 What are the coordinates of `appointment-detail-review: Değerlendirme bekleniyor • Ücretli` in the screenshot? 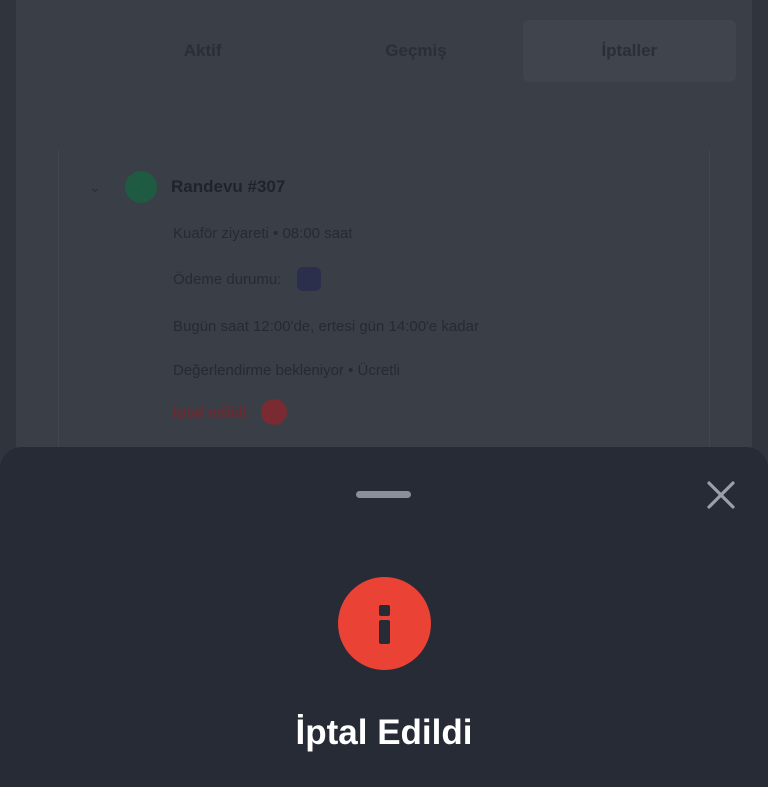 It's located at (286, 370).